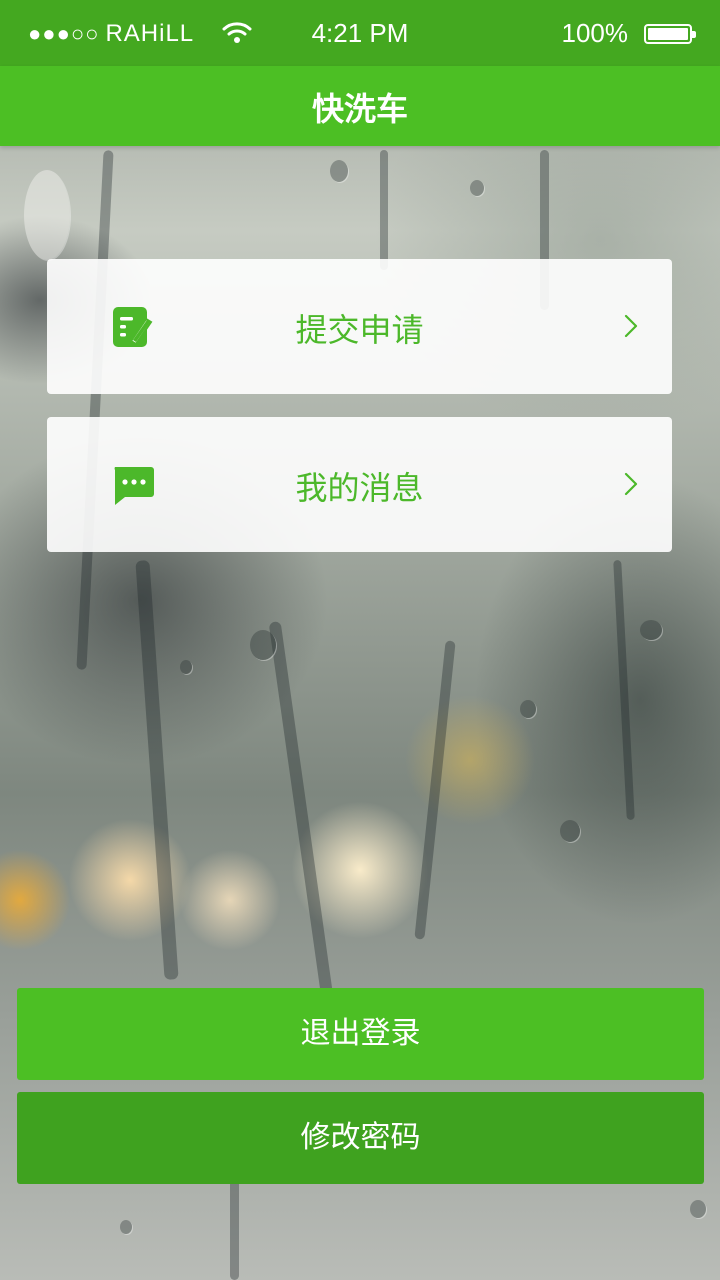  What do you see at coordinates (359, 488) in the screenshot?
I see `menu-item-label: 我的消息` at bounding box center [359, 488].